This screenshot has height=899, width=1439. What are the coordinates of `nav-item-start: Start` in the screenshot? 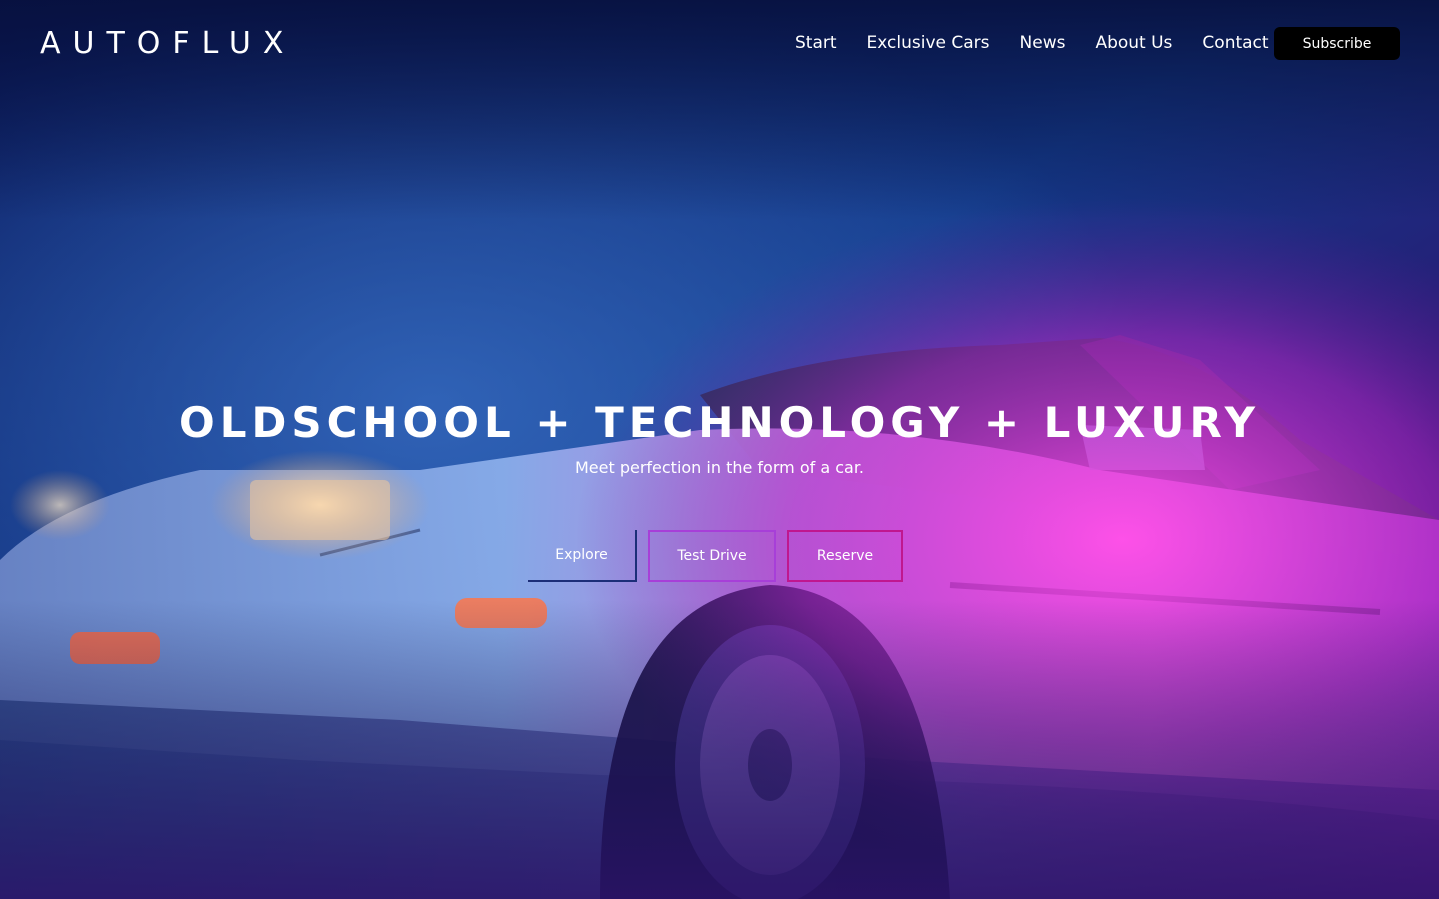 It's located at (816, 43).